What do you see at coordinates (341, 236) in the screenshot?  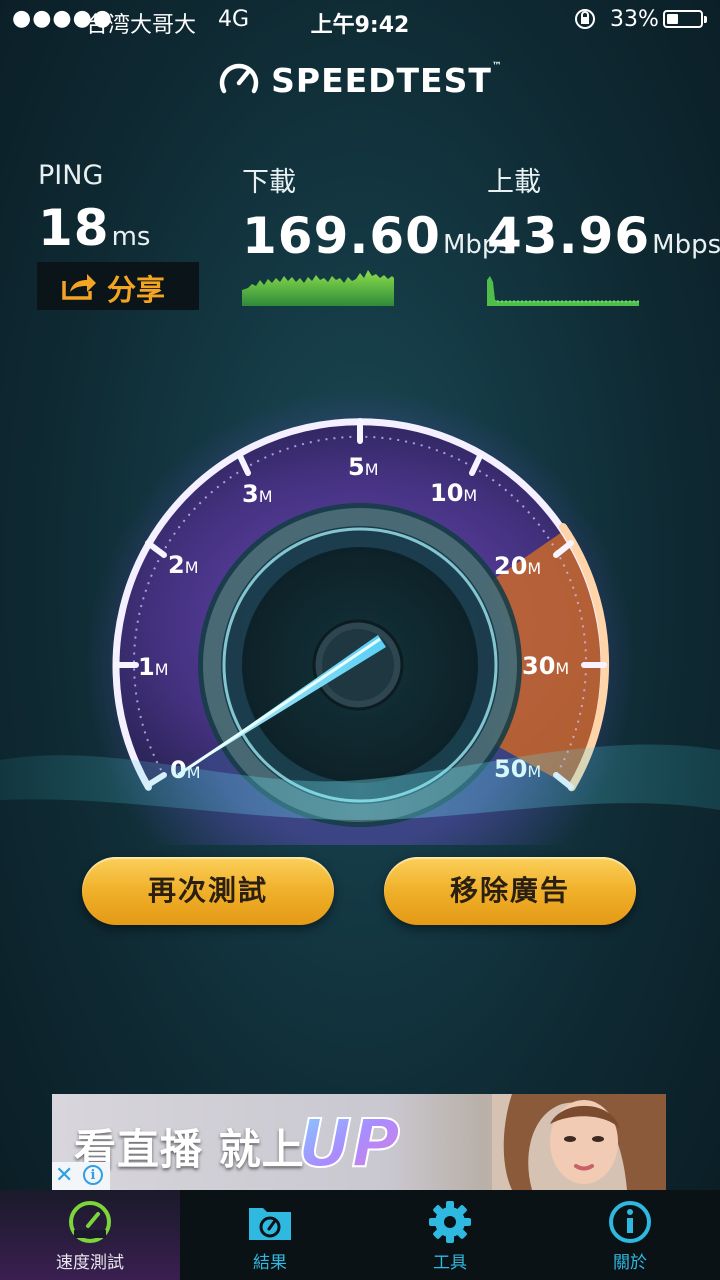 I see `download-value: 169.60` at bounding box center [341, 236].